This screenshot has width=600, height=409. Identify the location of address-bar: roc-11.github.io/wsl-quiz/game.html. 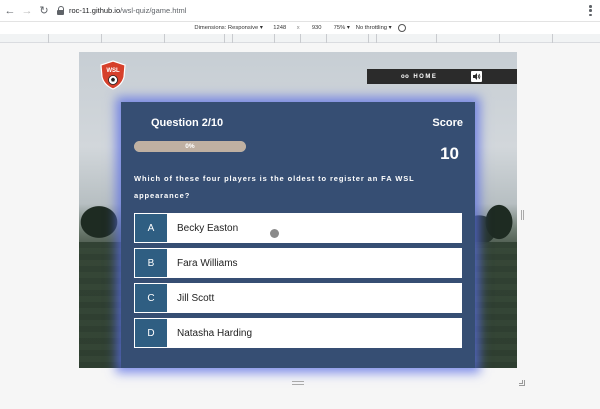
(121, 11).